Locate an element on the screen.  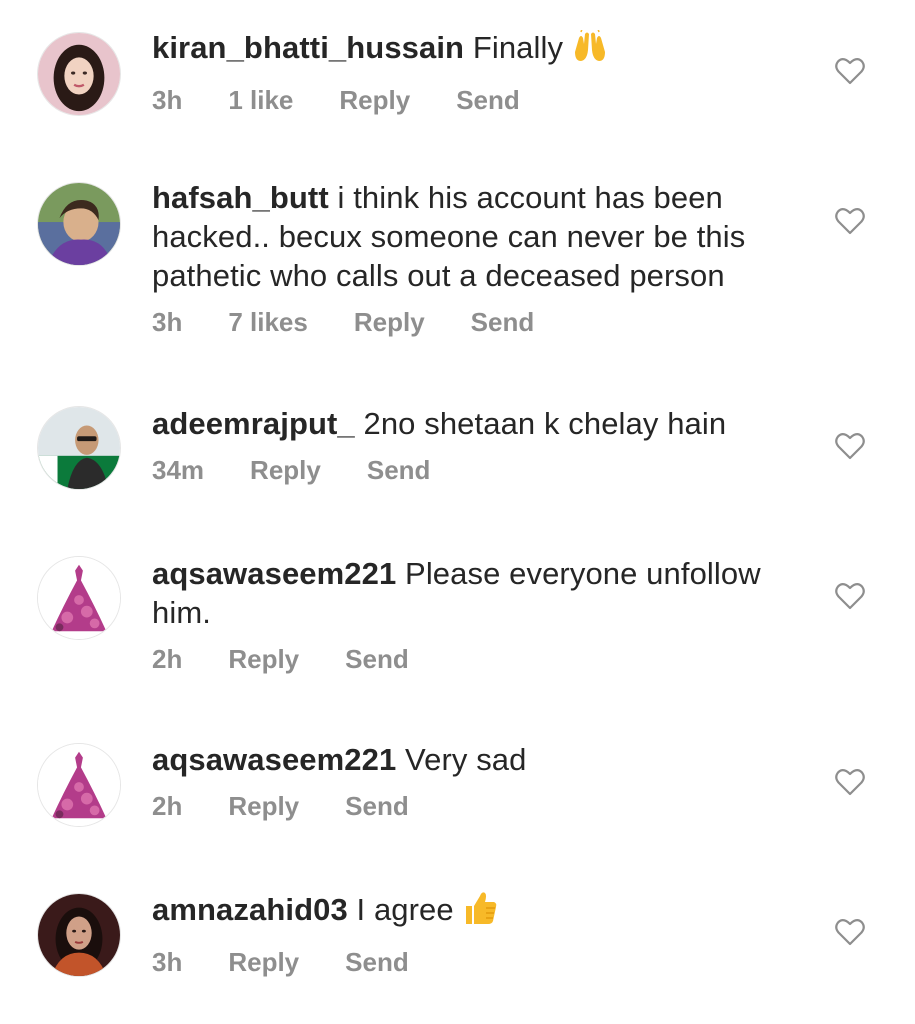
comment-meta: 3h 1 like Reply Send is located at coordinates (477, 100).